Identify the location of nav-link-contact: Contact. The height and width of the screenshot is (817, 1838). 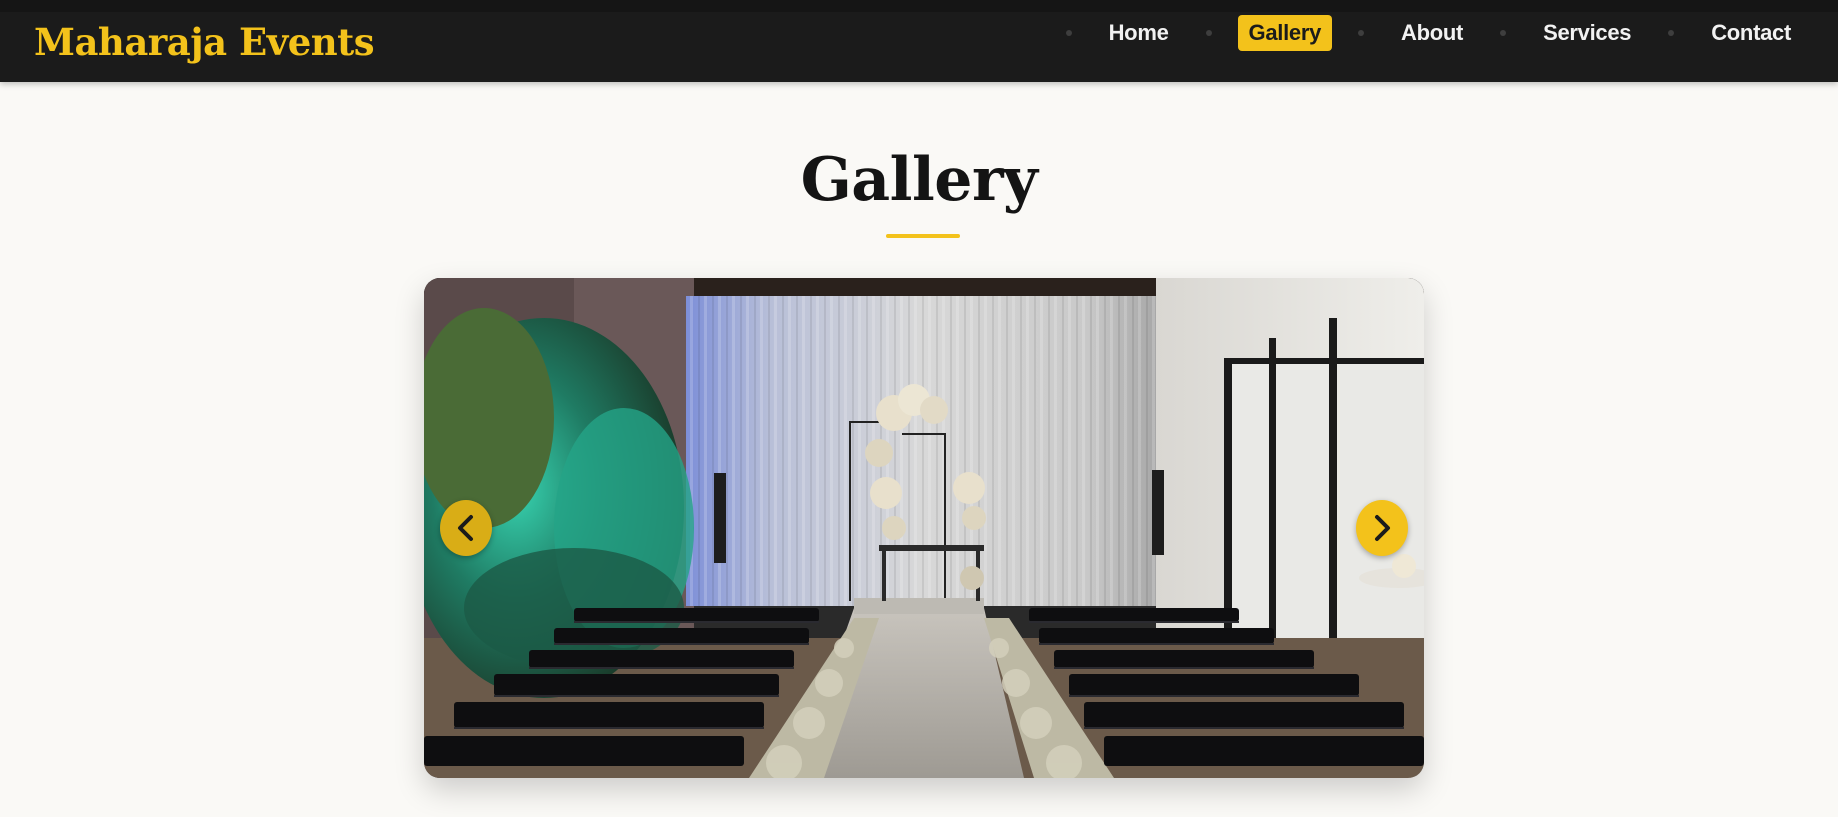
(1751, 33).